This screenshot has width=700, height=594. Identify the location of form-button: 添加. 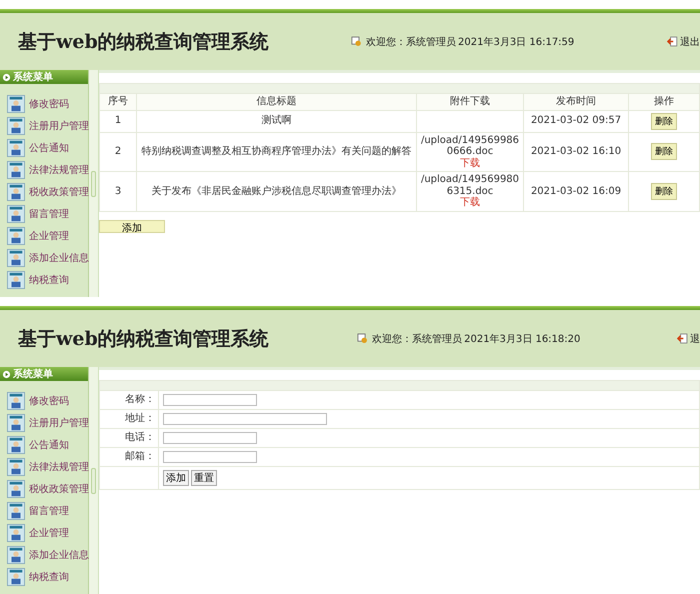
(176, 478).